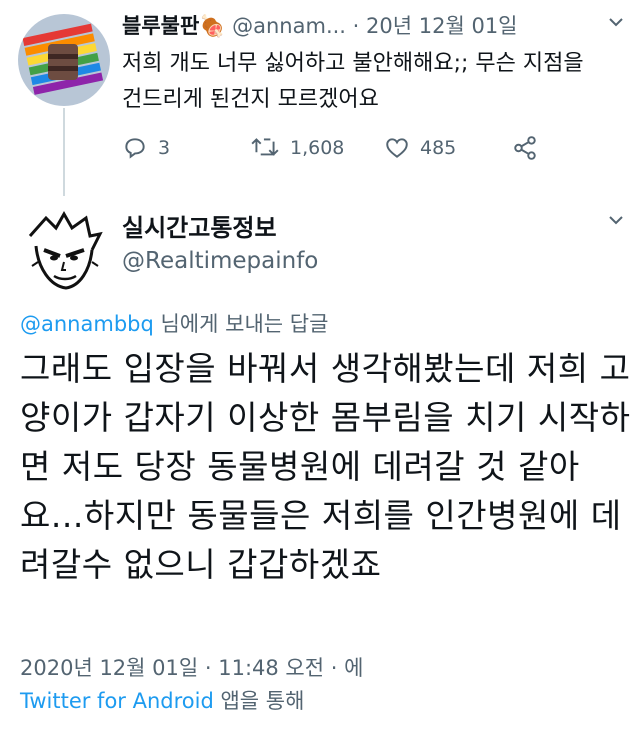  Describe the element at coordinates (164, 148) in the screenshot. I see `reply-count: 3` at that location.